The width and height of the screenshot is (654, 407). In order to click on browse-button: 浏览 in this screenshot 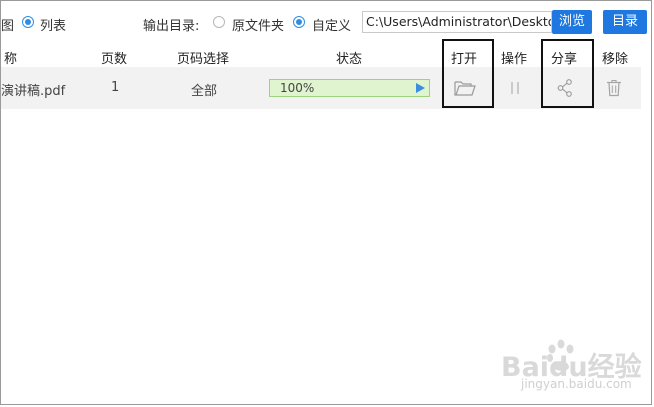, I will do `click(572, 22)`.